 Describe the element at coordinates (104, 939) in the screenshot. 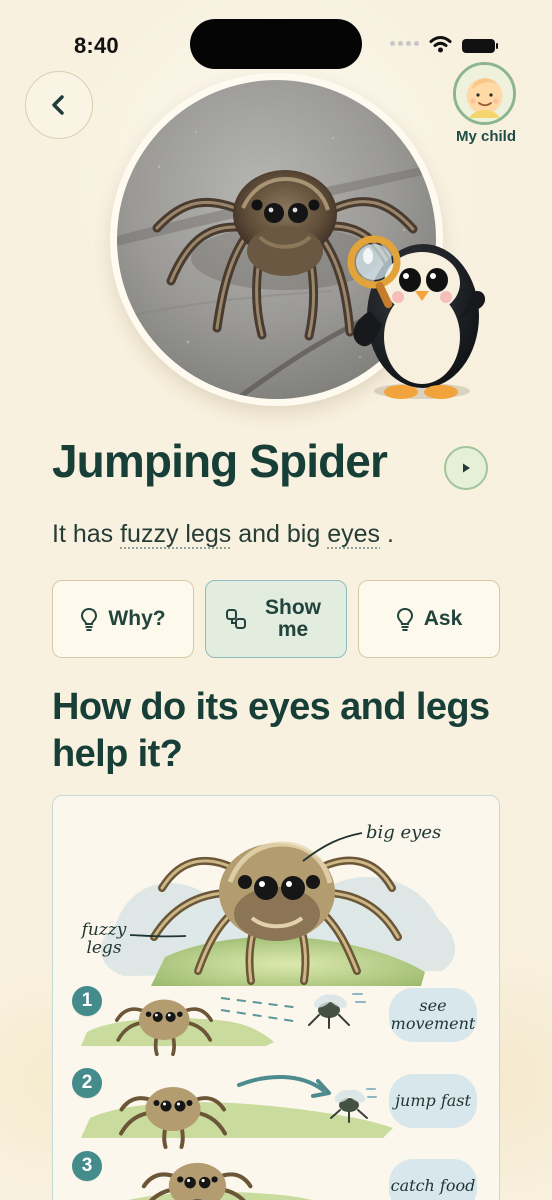

I see `fuzzy-legs-label: fuzzy legs` at that location.